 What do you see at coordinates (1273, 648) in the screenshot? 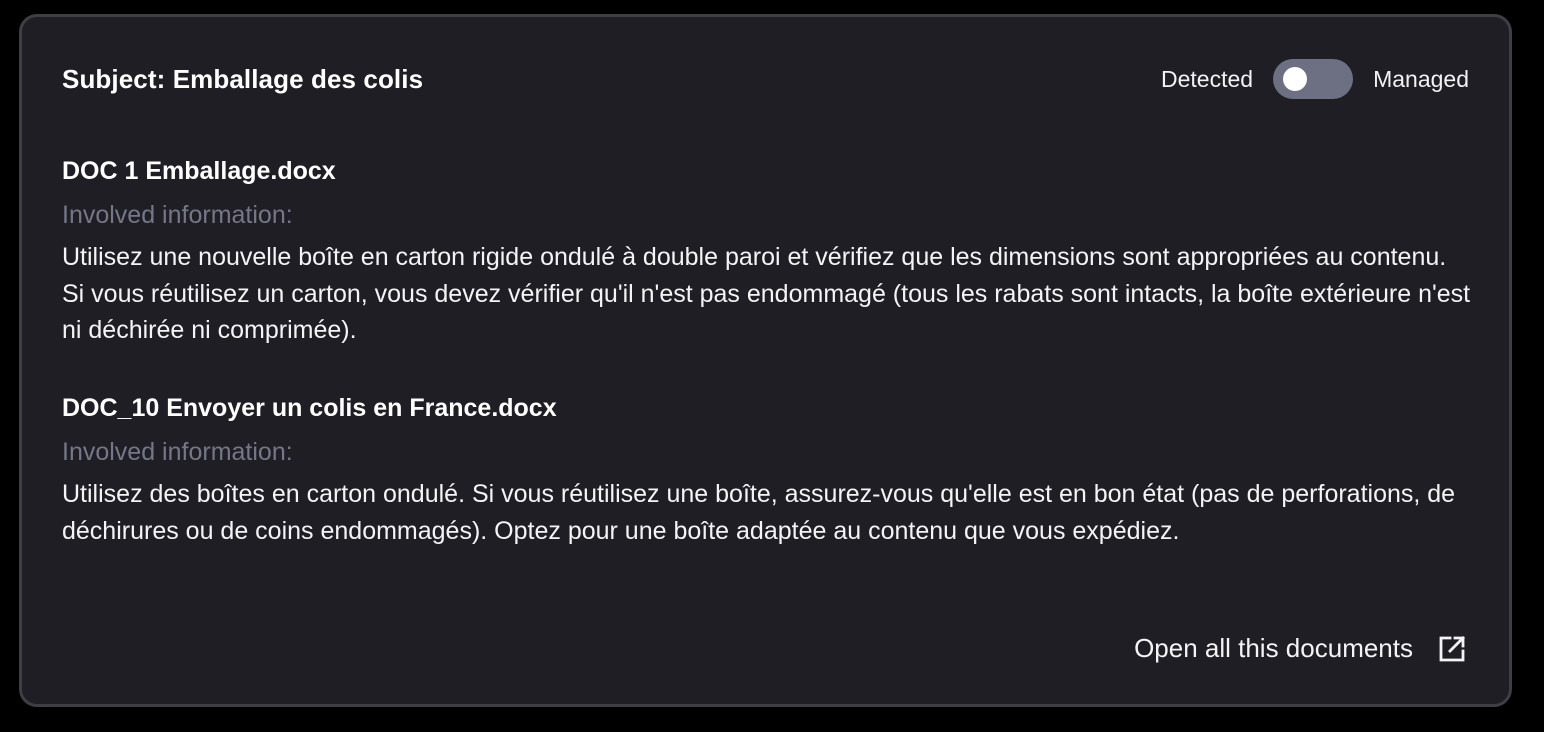
I see `open-all-documents-label: Open all this documents` at bounding box center [1273, 648].